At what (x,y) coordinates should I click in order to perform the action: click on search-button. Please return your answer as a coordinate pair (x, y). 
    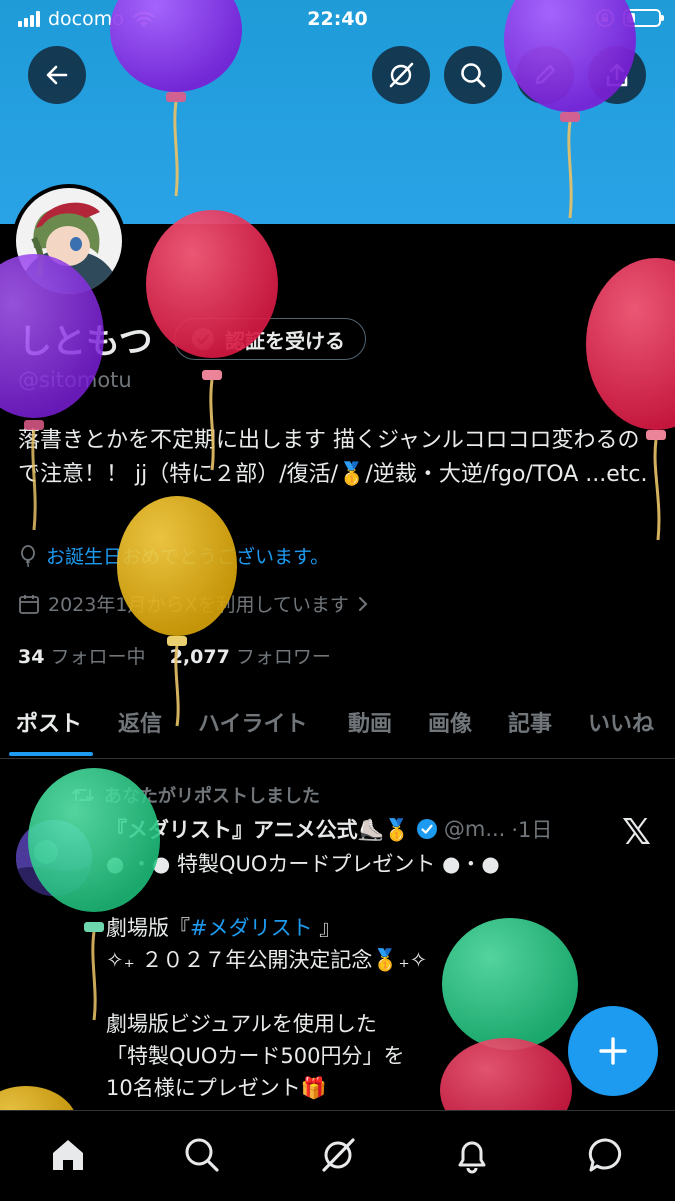
    Looking at the image, I should click on (473, 75).